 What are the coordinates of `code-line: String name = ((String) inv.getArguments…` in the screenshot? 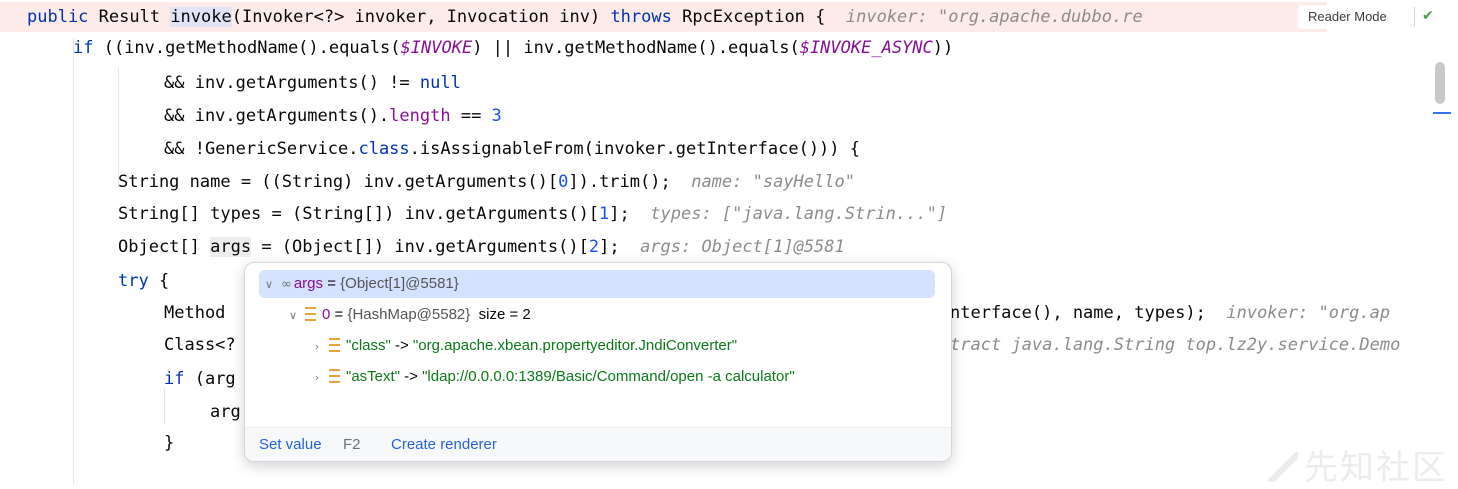 It's located at (486, 182).